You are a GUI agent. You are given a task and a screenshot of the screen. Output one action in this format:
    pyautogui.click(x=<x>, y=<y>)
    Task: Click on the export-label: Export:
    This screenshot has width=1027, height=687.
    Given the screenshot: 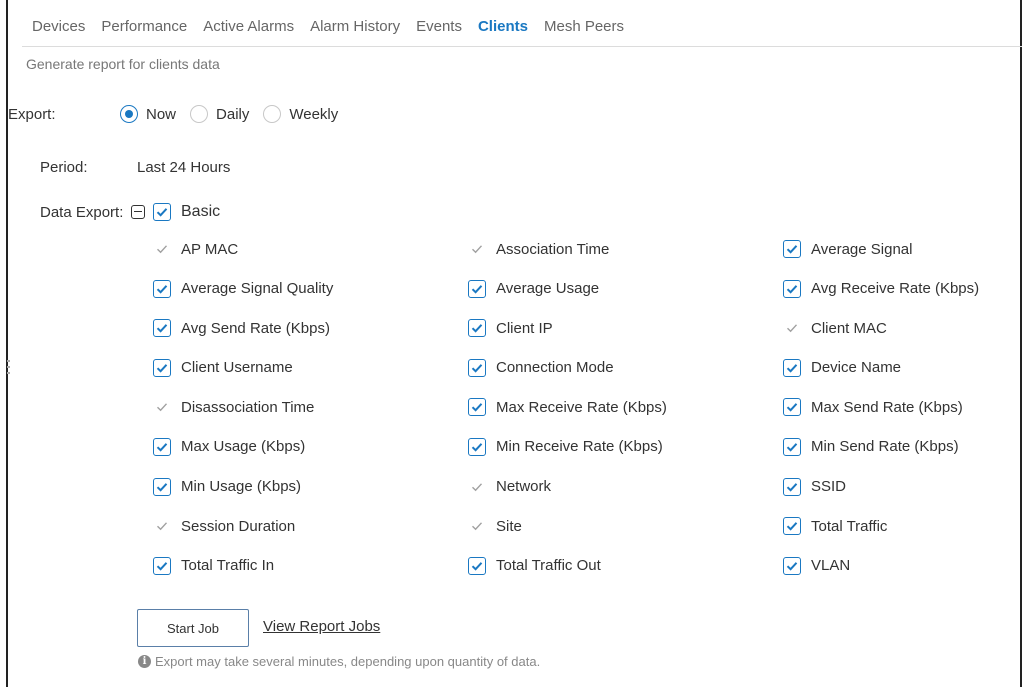 What is the action you would take?
    pyautogui.click(x=32, y=114)
    